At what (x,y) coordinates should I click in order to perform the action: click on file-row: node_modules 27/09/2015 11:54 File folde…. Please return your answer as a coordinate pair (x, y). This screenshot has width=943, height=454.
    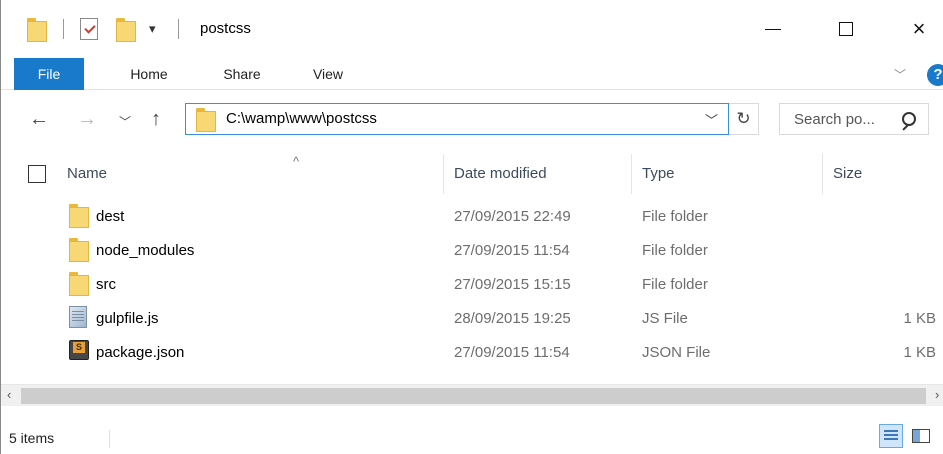
    Looking at the image, I should click on (472, 251).